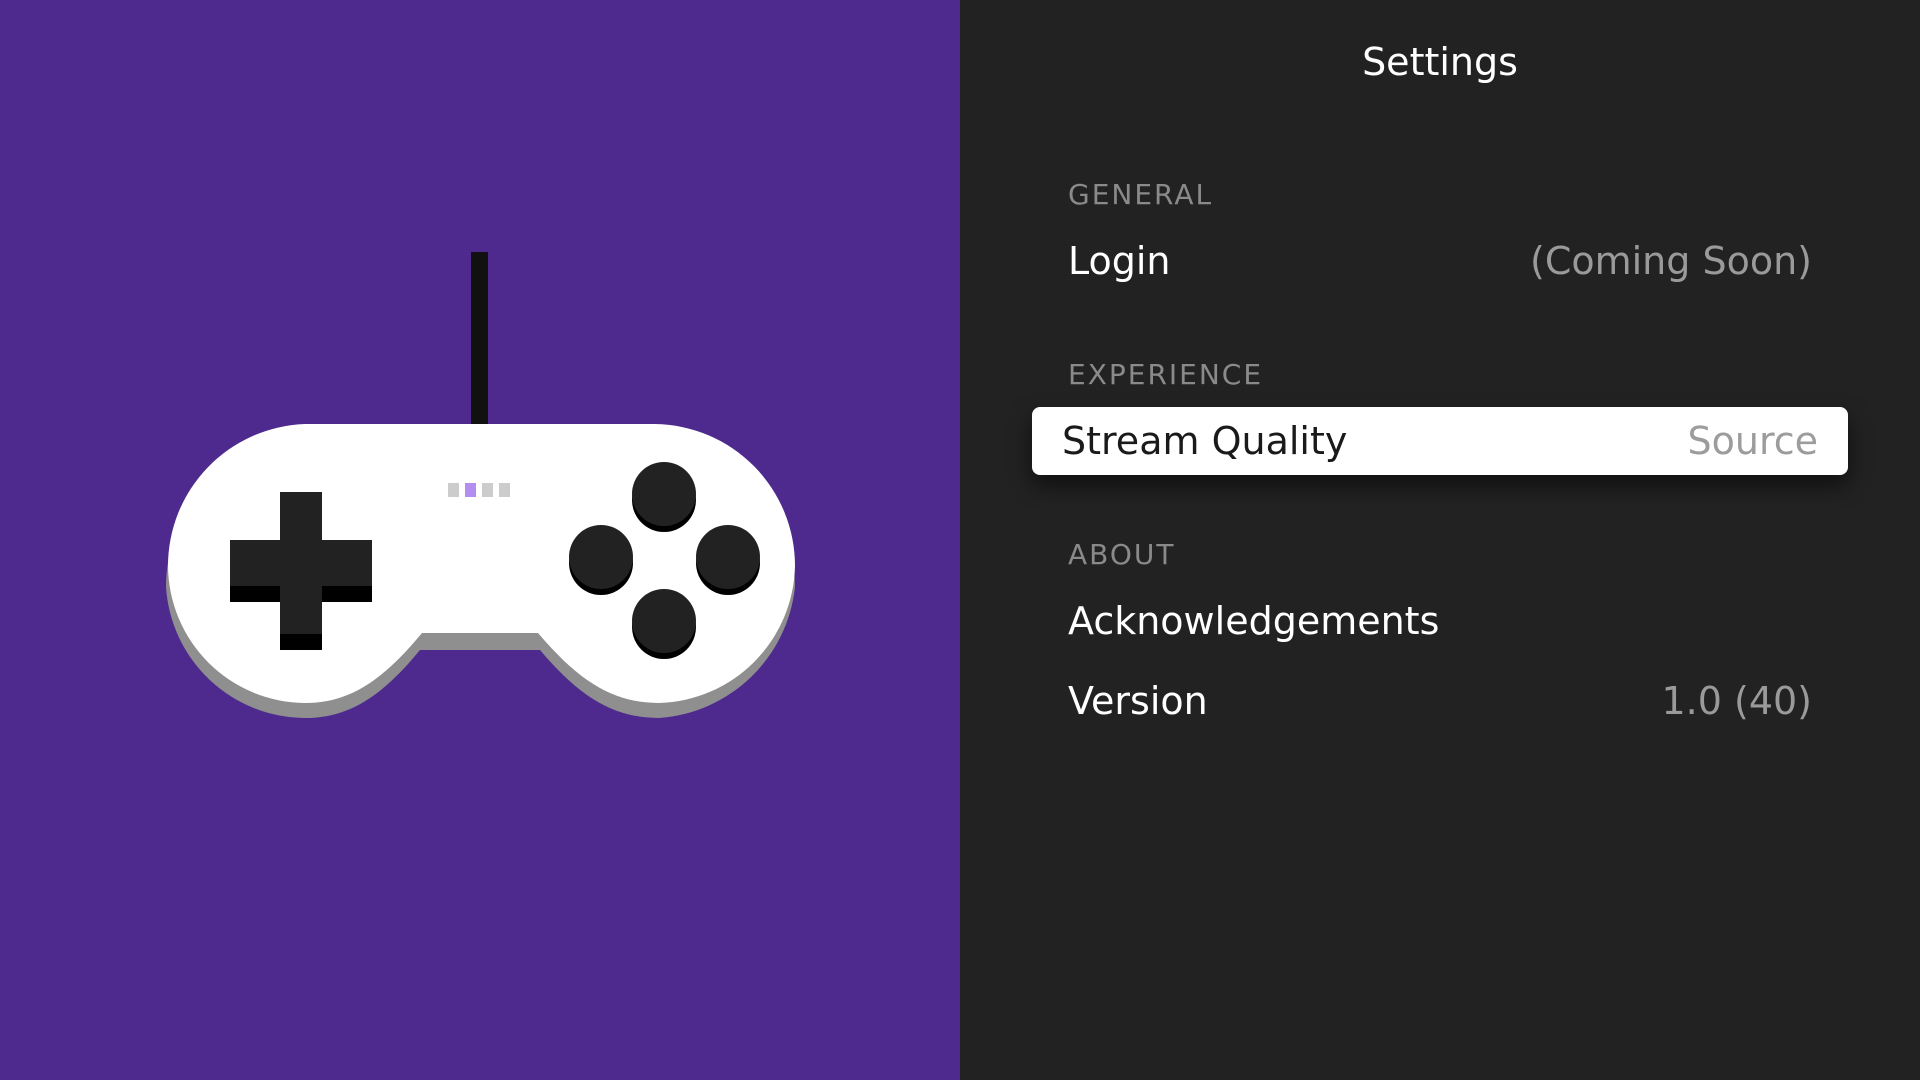 The image size is (1920, 1080). What do you see at coordinates (1752, 441) in the screenshot?
I see `stream-quality-value: Source` at bounding box center [1752, 441].